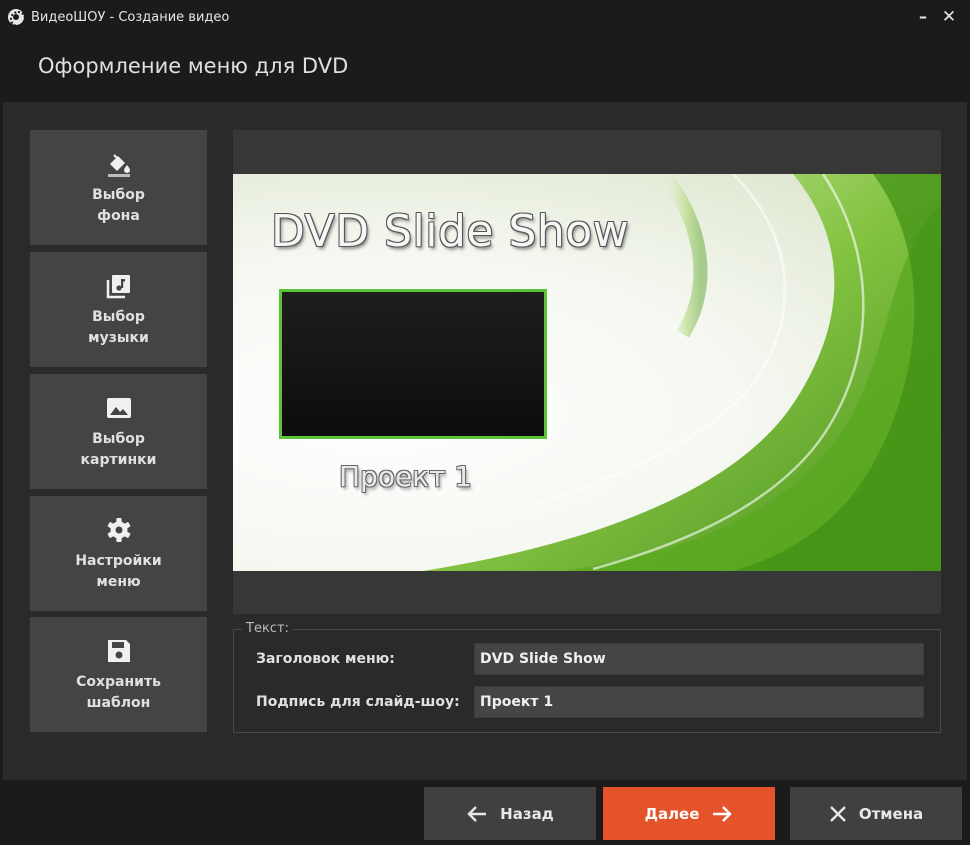 The width and height of the screenshot is (970, 845). I want to click on menu-title-label: Заголовок меню:, so click(325, 659).